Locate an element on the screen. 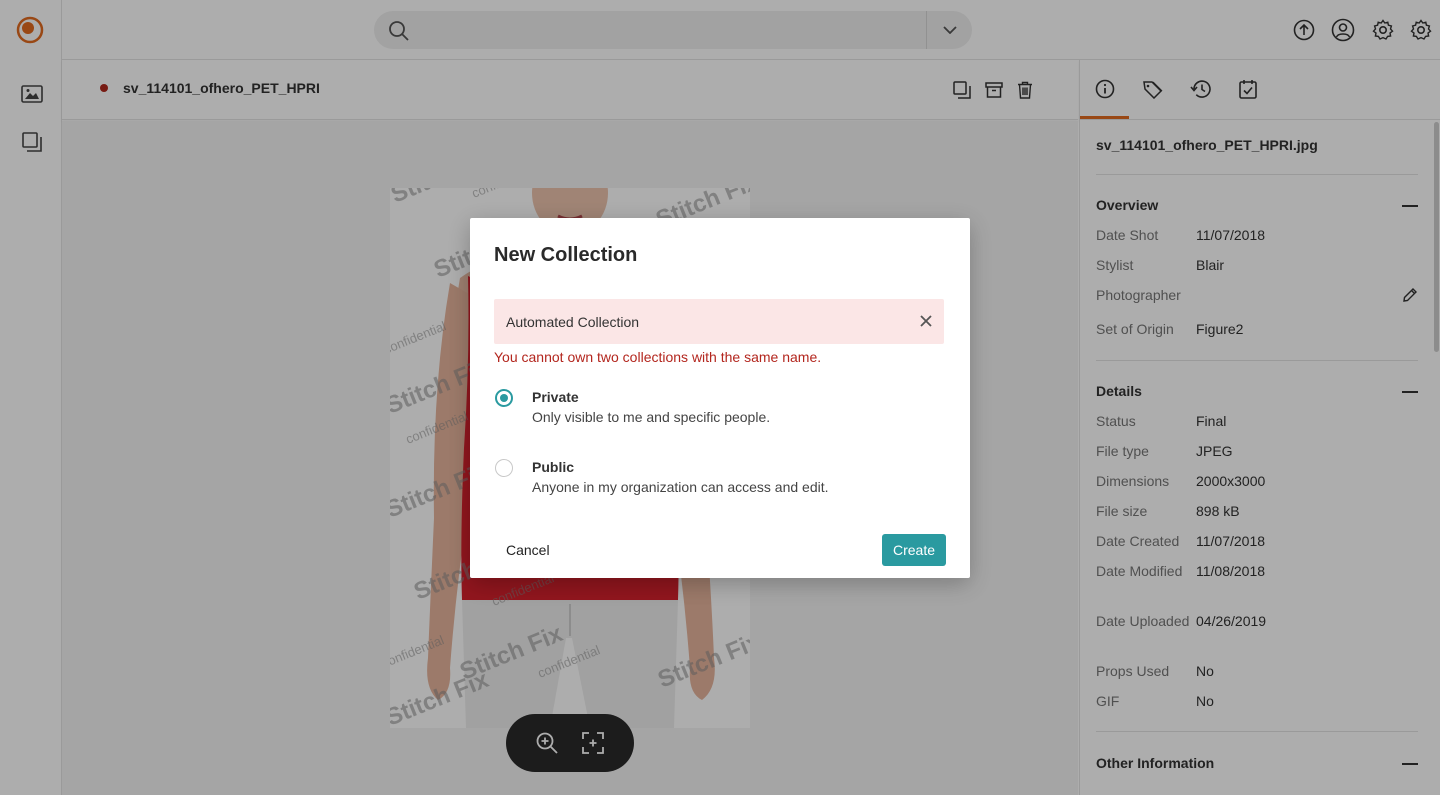  clear-icon is located at coordinates (926, 321).